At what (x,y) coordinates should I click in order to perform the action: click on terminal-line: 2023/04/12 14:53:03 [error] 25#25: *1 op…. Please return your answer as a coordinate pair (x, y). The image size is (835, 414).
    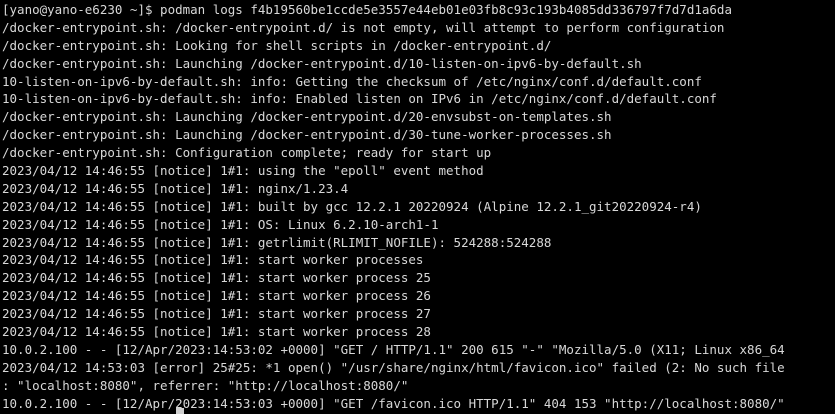
    Looking at the image, I should click on (393, 367).